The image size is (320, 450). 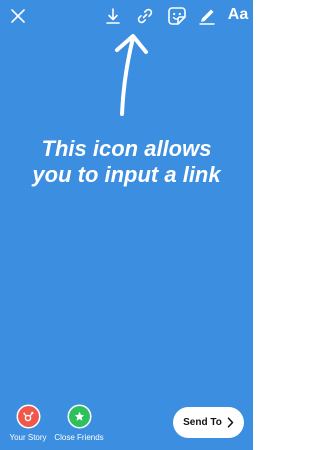 I want to click on draw-icon, so click(x=207, y=17).